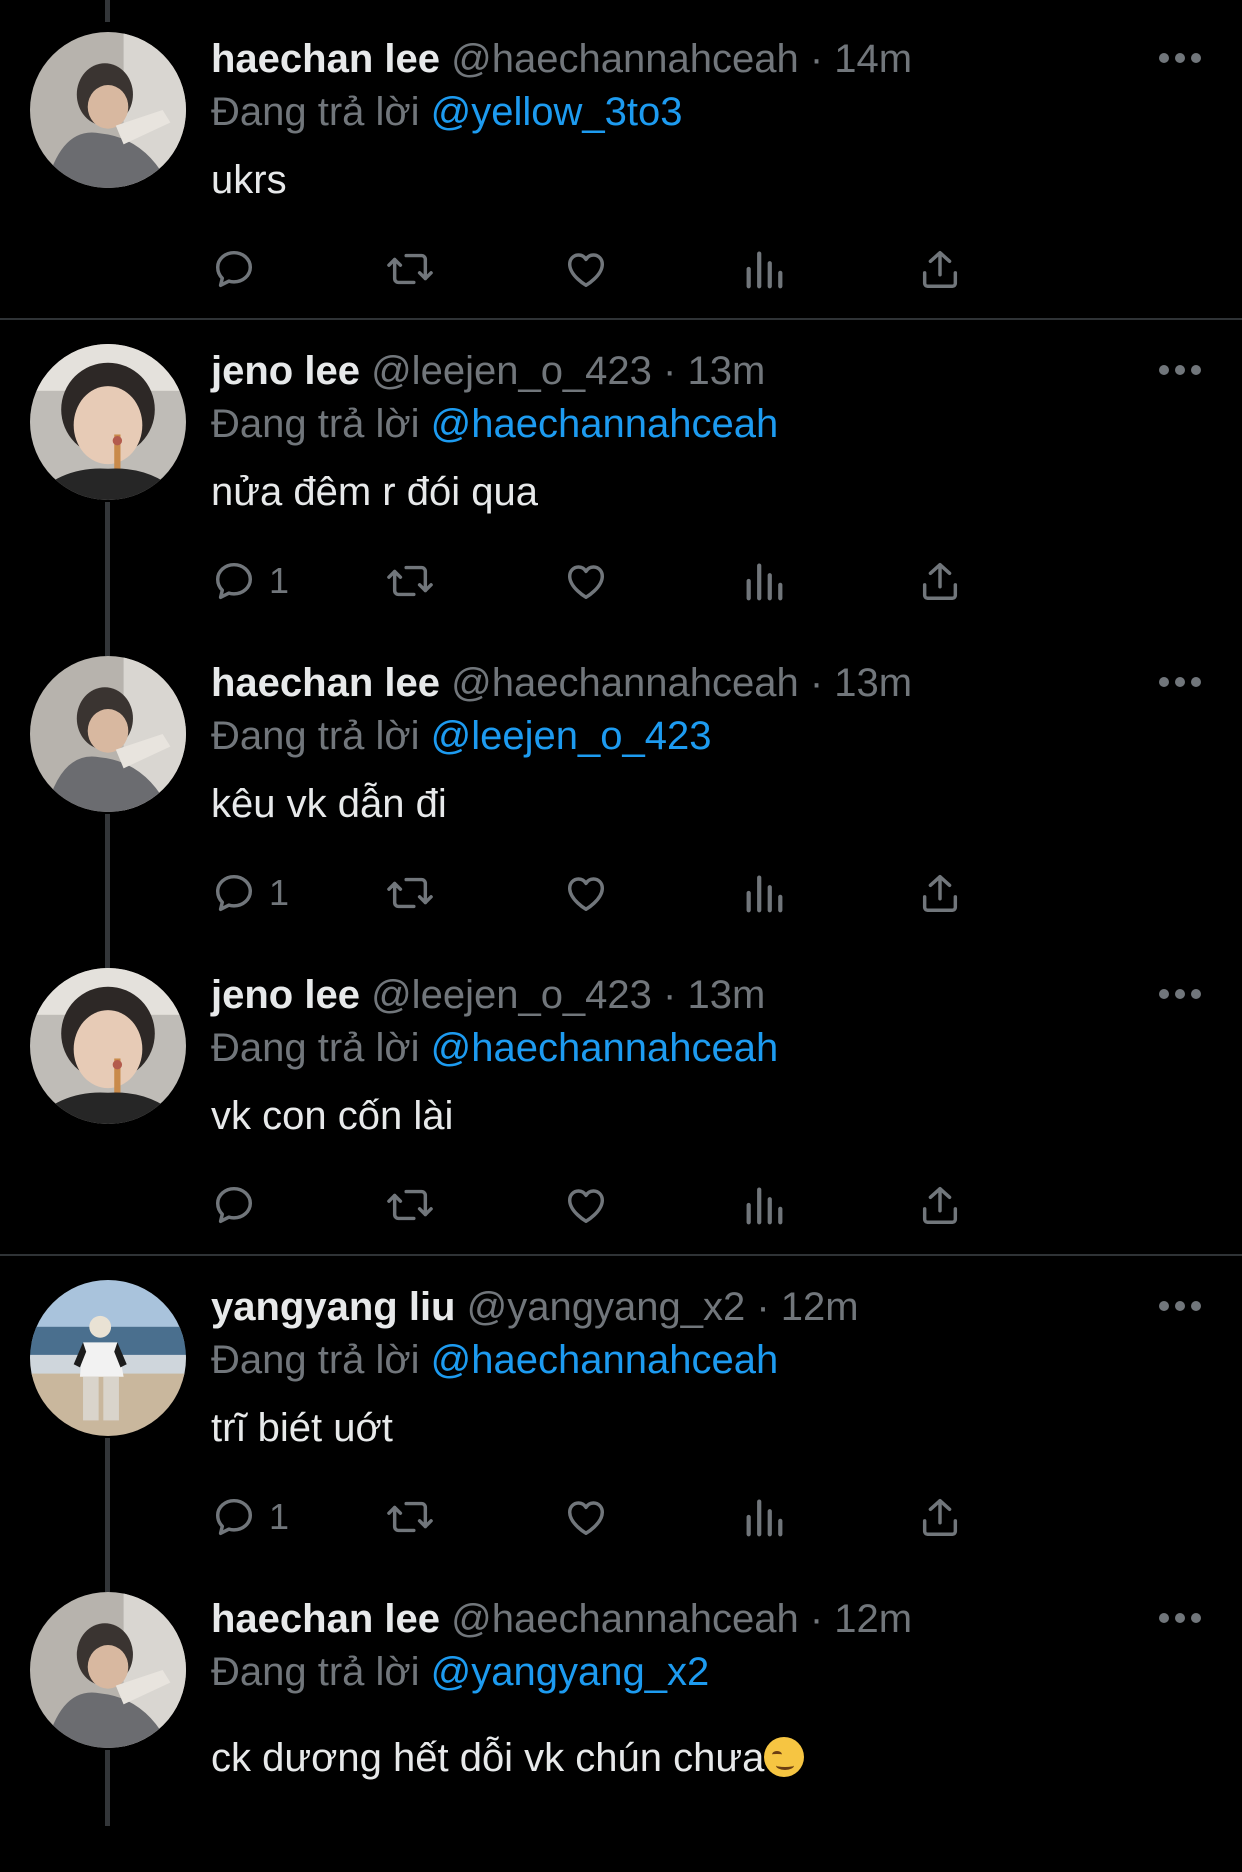 The height and width of the screenshot is (1872, 1242). I want to click on tweet-text: ukrs, so click(249, 180).